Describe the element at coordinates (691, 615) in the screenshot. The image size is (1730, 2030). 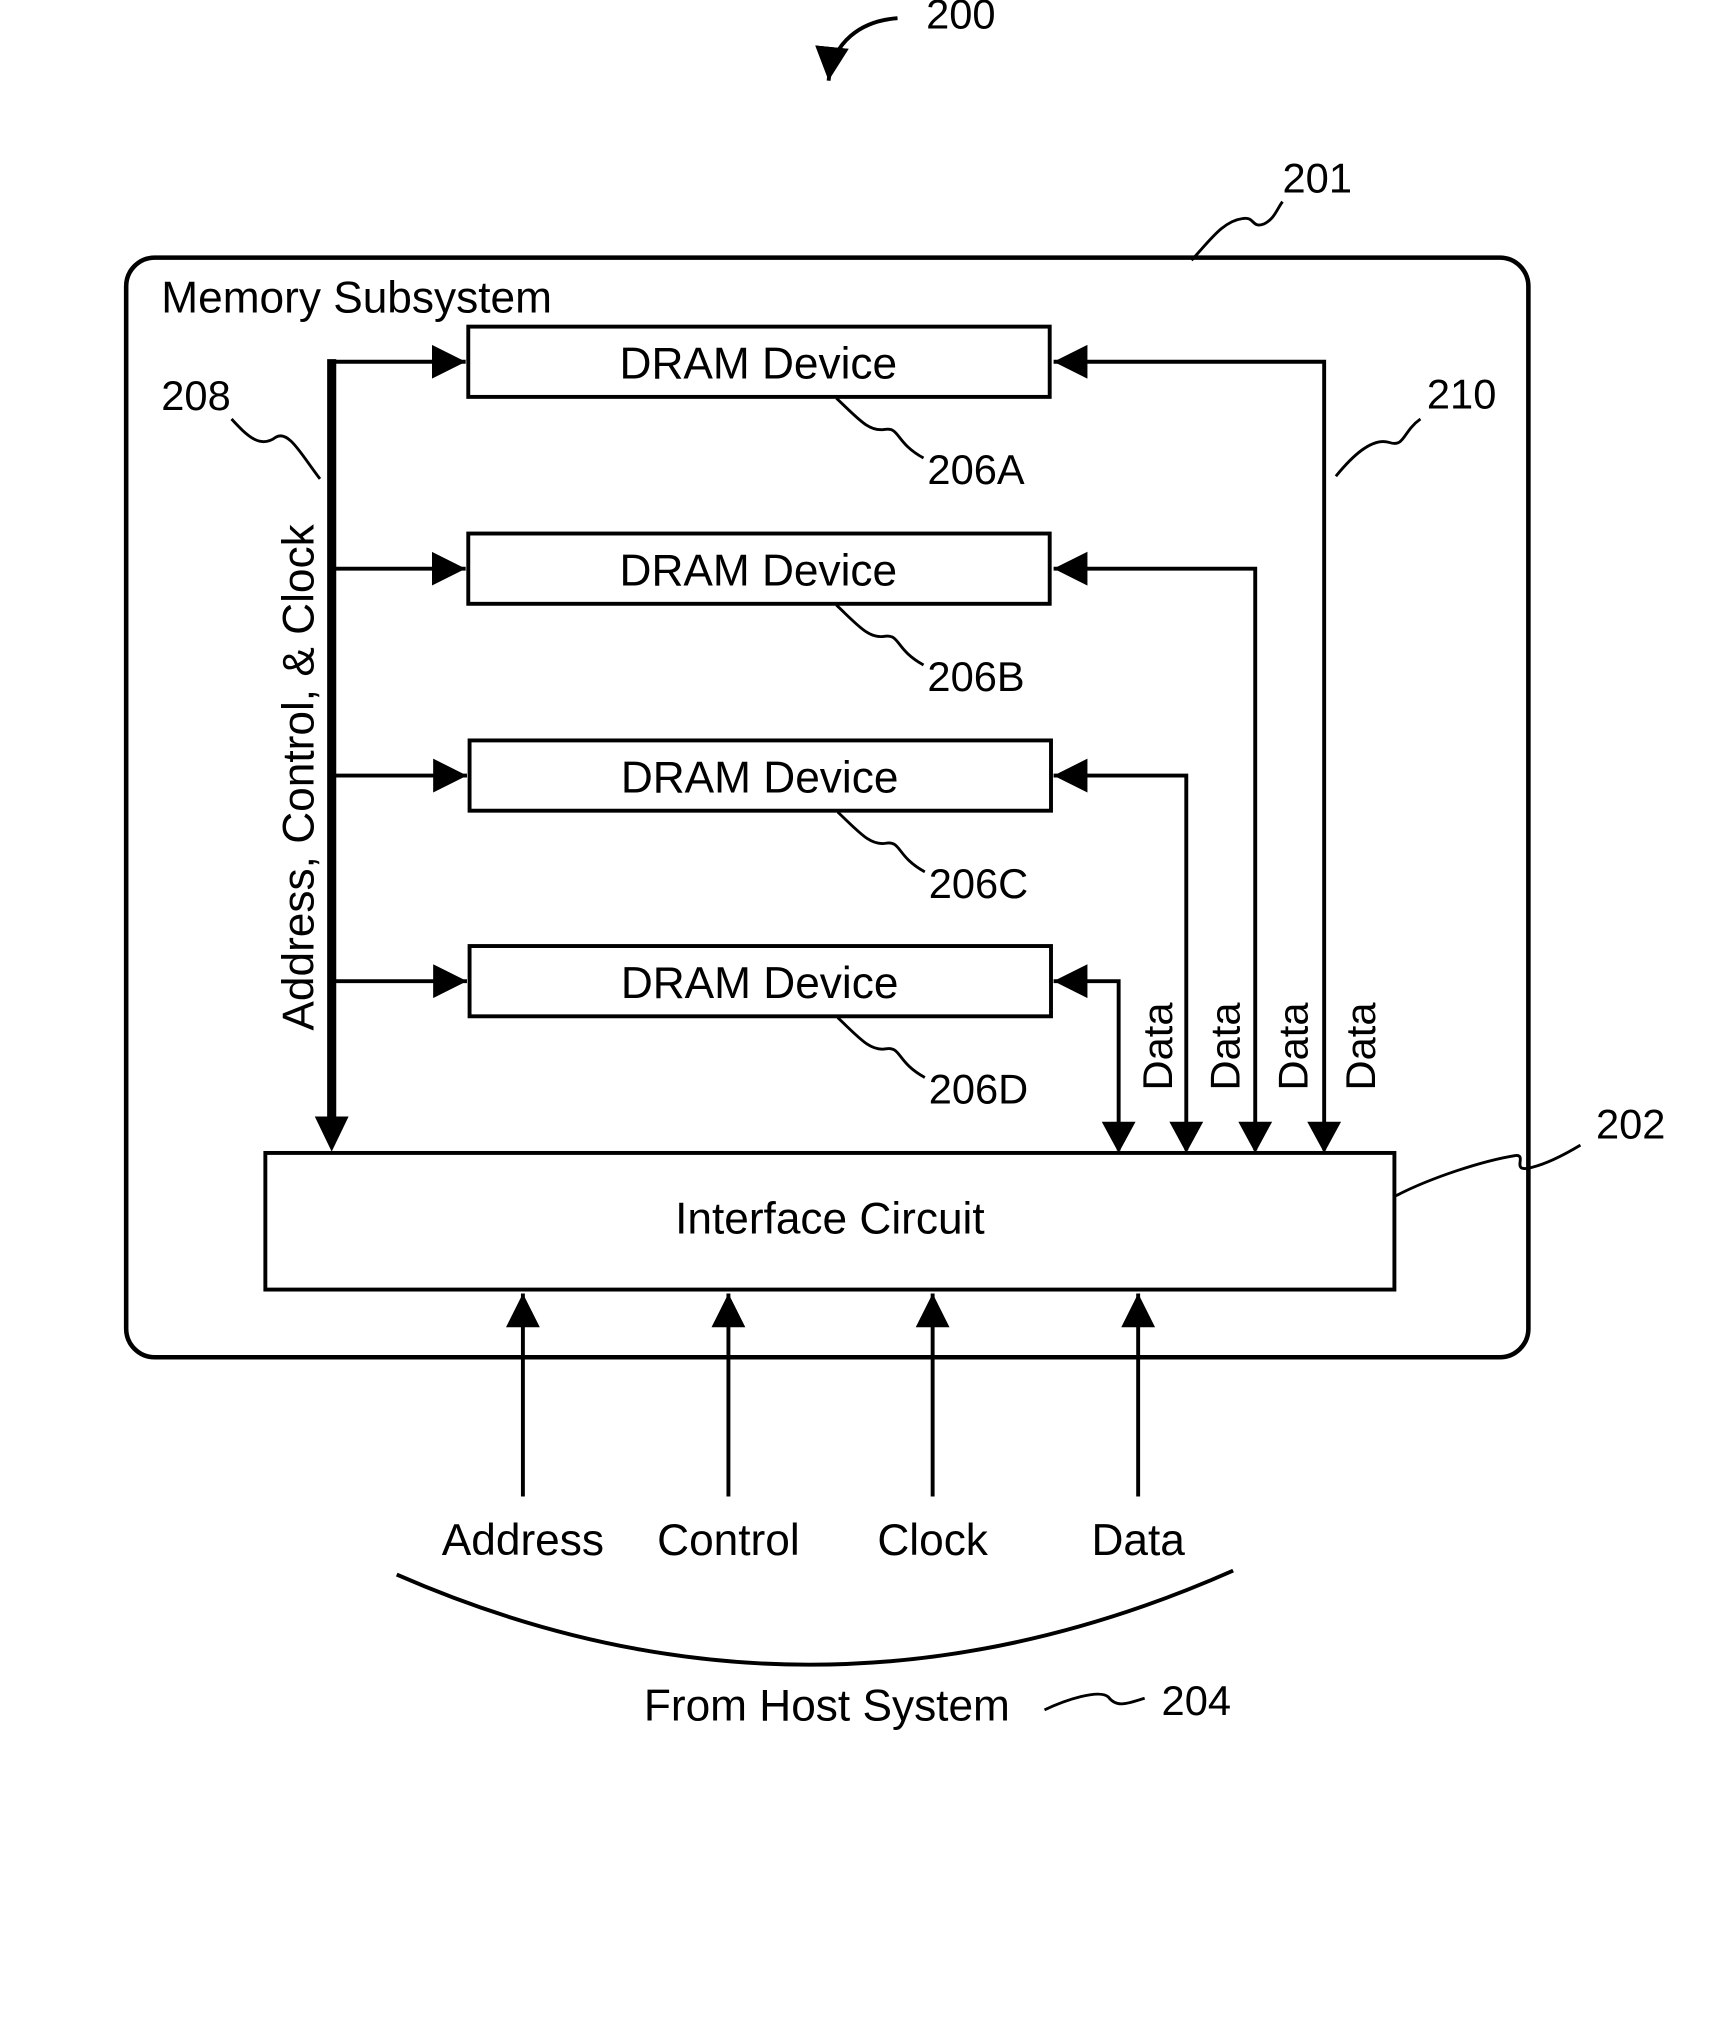
I see `dram-device-b: DRAM Device 206B` at that location.